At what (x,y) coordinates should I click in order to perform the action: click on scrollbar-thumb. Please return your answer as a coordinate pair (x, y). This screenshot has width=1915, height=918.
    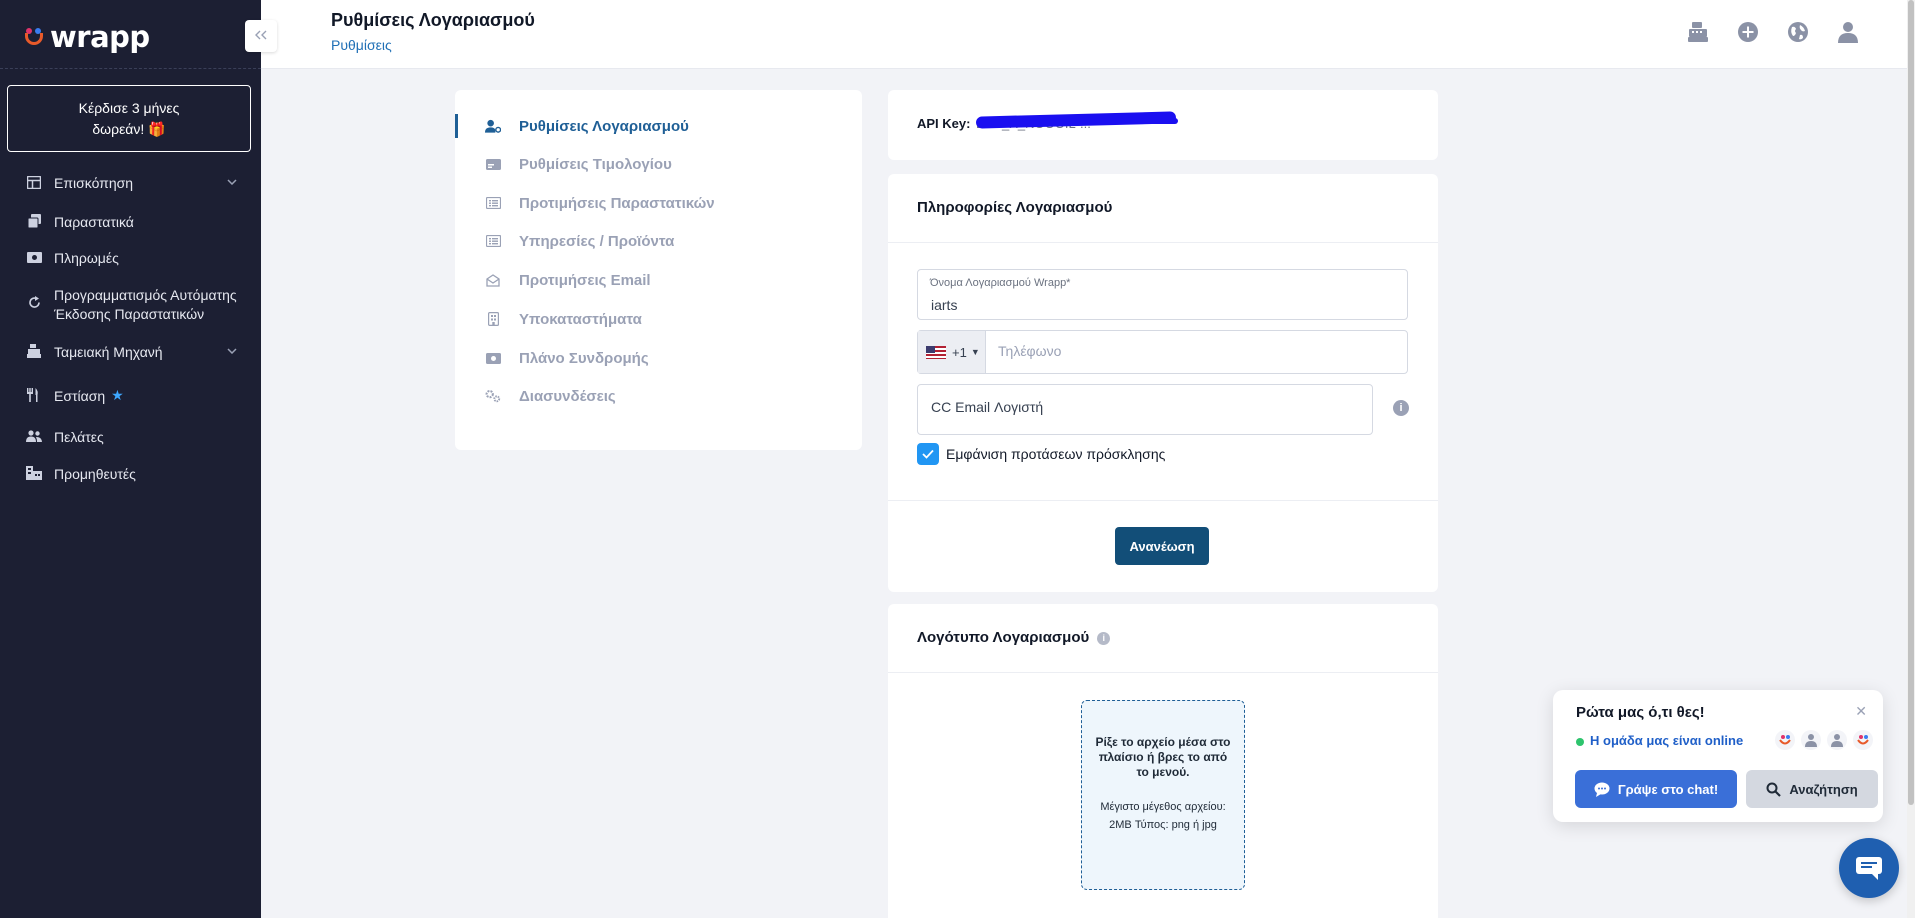
    Looking at the image, I should click on (1911, 402).